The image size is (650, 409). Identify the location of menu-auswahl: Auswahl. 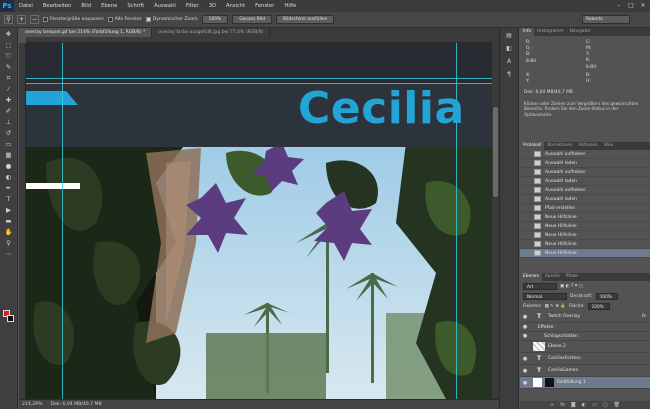
(165, 6).